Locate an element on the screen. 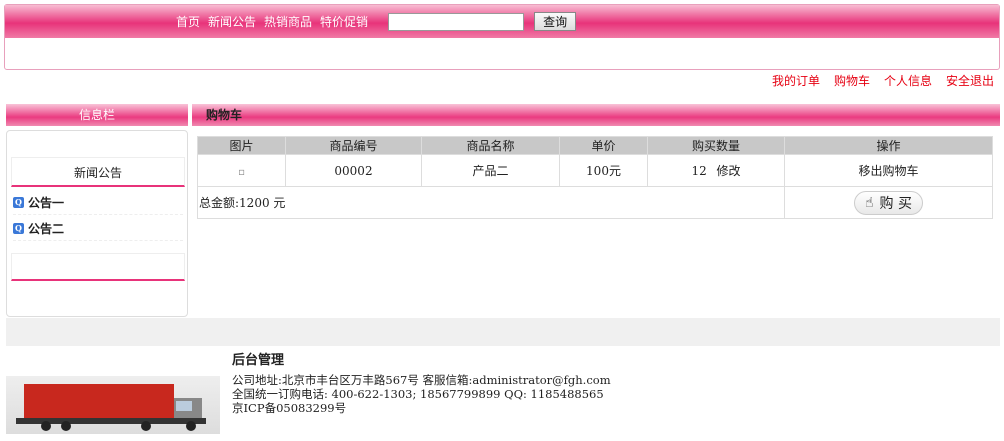 Image resolution: width=1004 pixels, height=441 pixels. product-code: 00002 is located at coordinates (353, 170).